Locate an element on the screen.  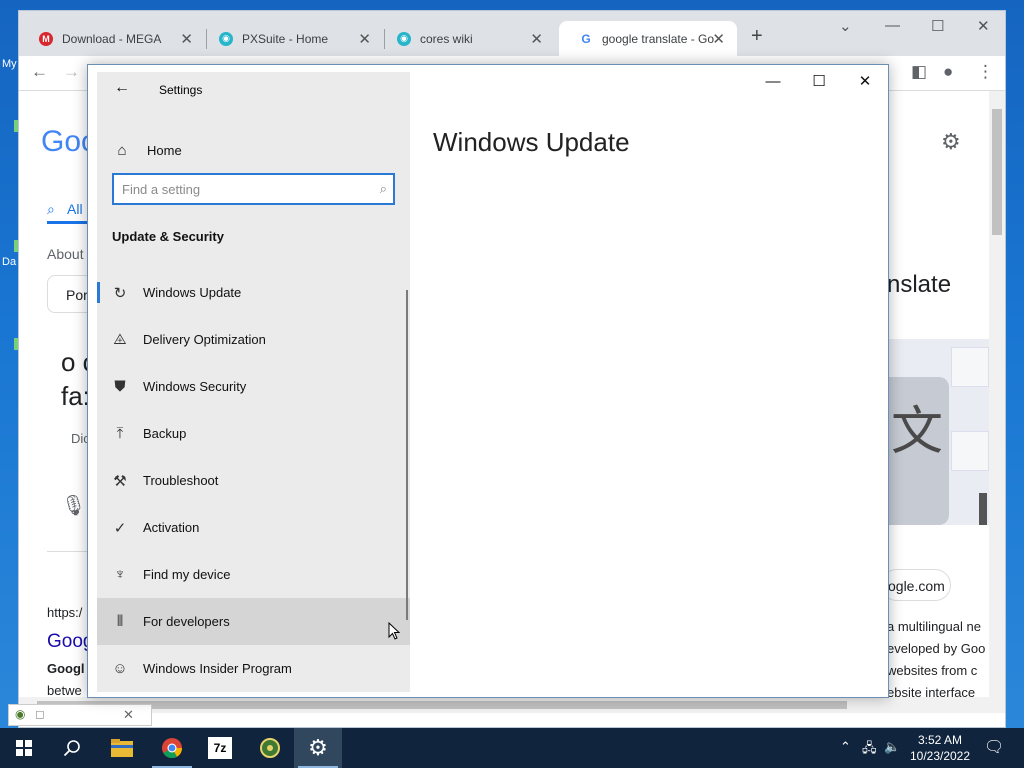
find-setting-box: ⌕ is located at coordinates (253, 189).